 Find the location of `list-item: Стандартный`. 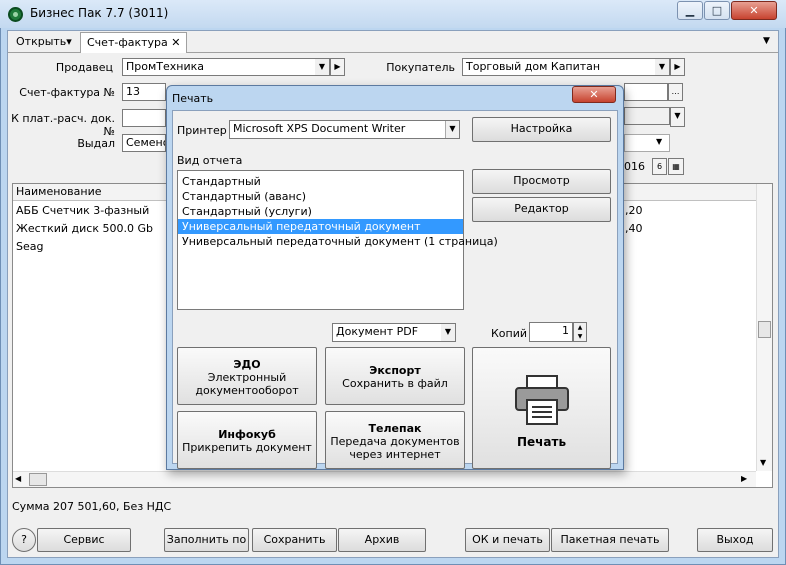

list-item: Стандартный is located at coordinates (320, 181).